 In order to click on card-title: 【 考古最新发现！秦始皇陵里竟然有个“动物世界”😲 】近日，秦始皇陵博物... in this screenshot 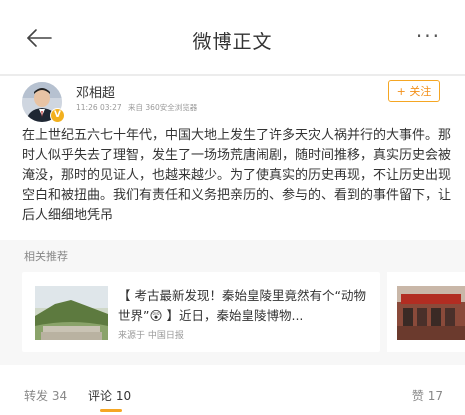, I will do `click(242, 305)`.